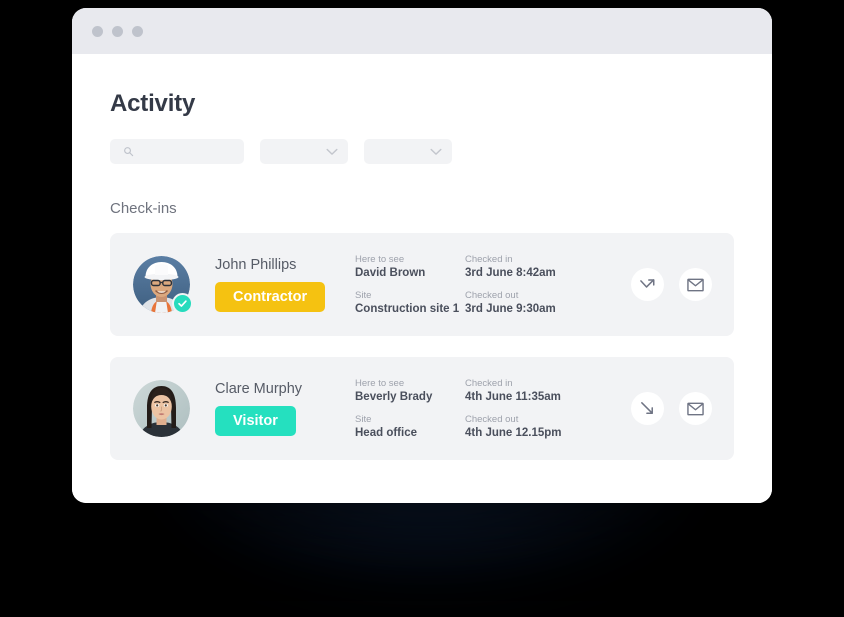 The height and width of the screenshot is (617, 844). Describe the element at coordinates (407, 309) in the screenshot. I see `detail-value: Construction site 1` at that location.